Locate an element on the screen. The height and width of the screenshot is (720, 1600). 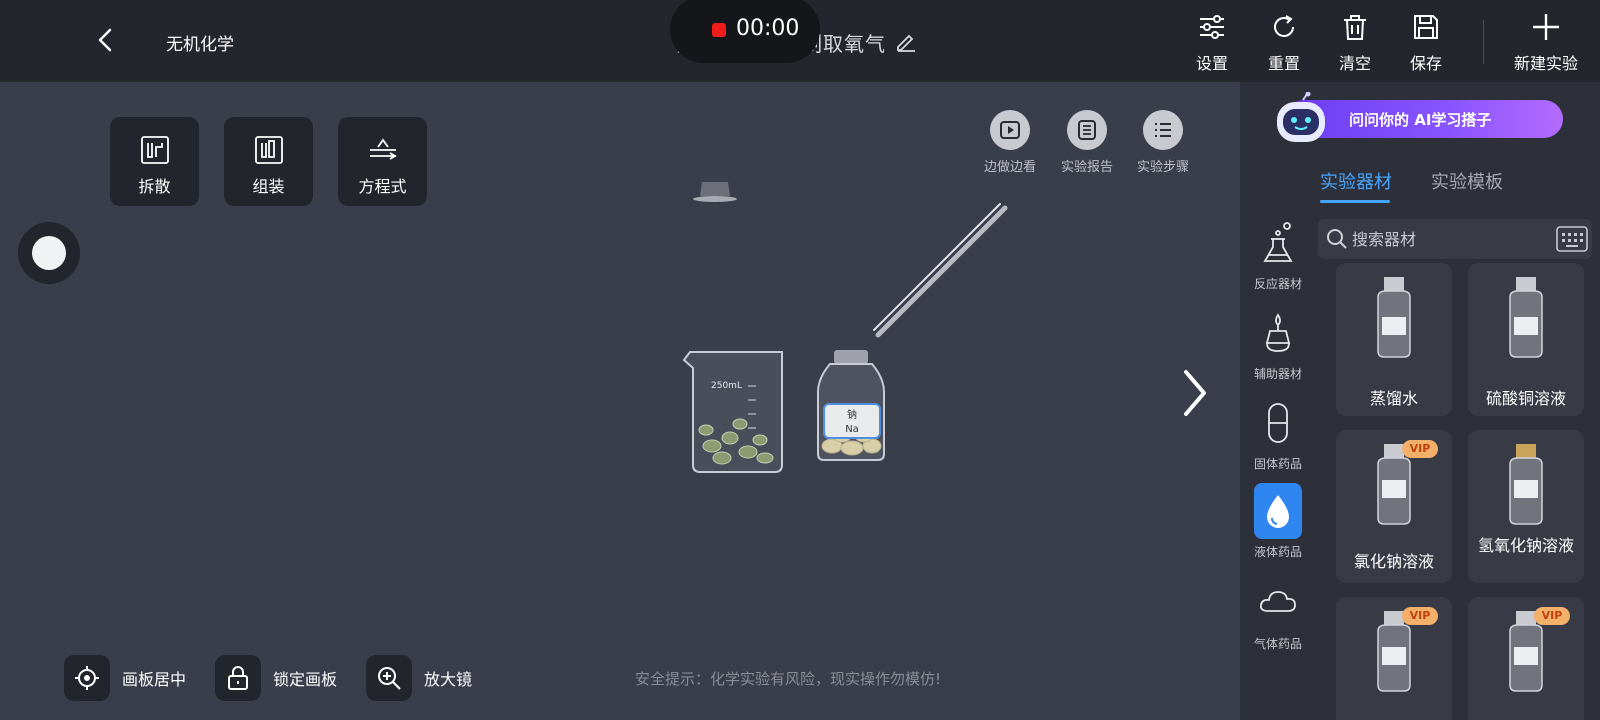
search-input is located at coordinates (1447, 239).